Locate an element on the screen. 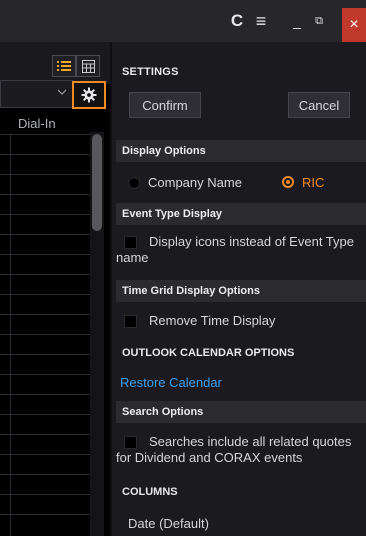 Image resolution: width=366 pixels, height=536 pixels. remove-time-display-checkbox is located at coordinates (130, 321).